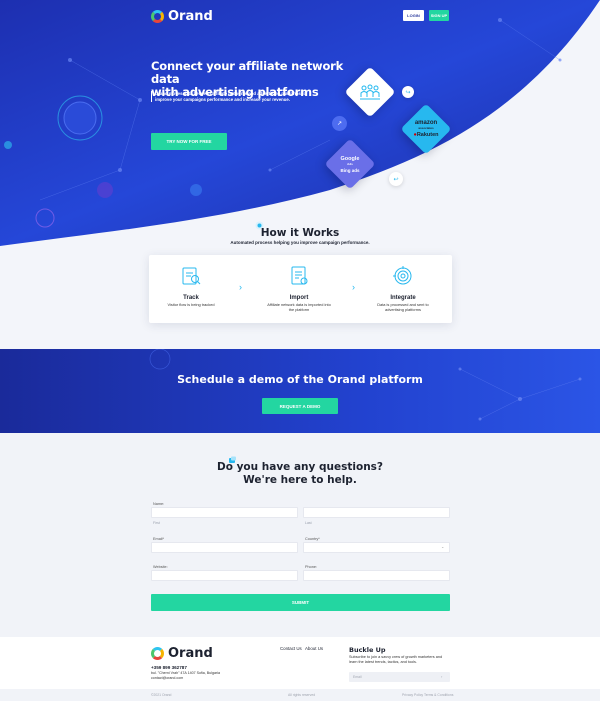  What do you see at coordinates (300, 663) in the screenshot?
I see `footer` at bounding box center [300, 663].